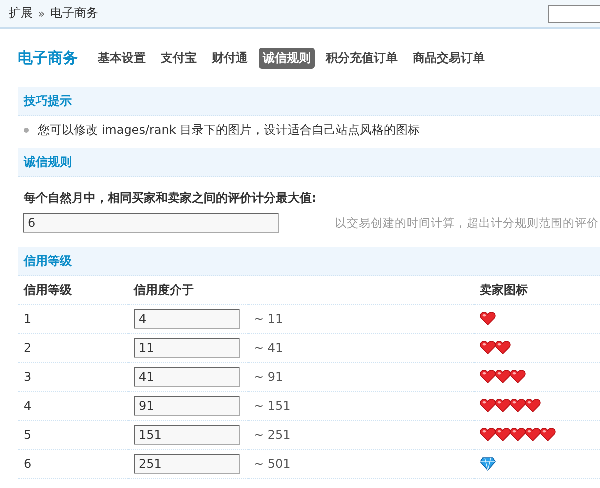  Describe the element at coordinates (187, 406) in the screenshot. I see `input-field: 91` at that location.